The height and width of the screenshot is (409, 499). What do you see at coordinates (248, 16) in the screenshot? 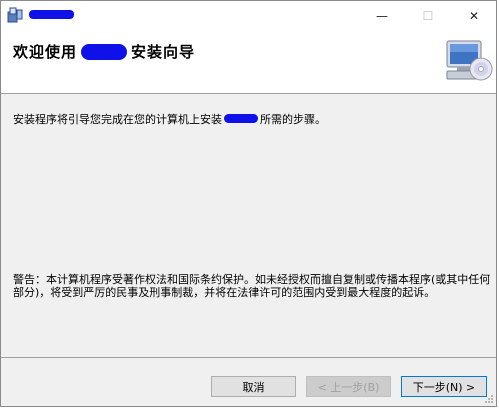
I see `title-bar: — ☐ ✕` at bounding box center [248, 16].